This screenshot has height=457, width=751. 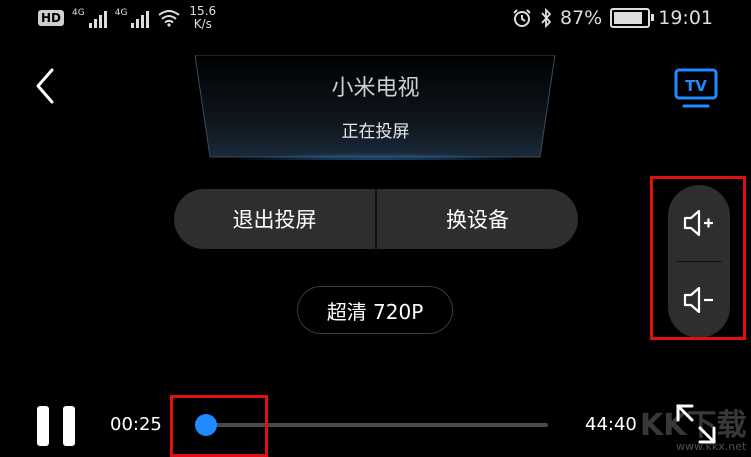 What do you see at coordinates (274, 219) in the screenshot?
I see `exit-cast-button: 退出投屏` at bounding box center [274, 219].